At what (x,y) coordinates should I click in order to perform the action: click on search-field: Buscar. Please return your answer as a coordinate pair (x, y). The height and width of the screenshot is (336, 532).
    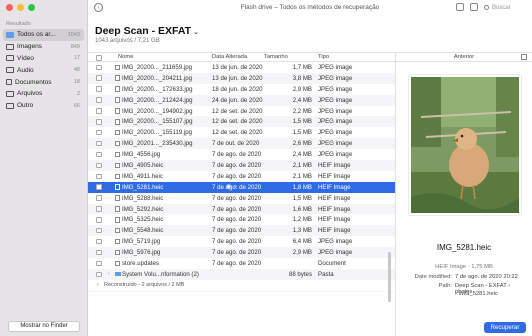
    Looking at the image, I should click on (505, 8).